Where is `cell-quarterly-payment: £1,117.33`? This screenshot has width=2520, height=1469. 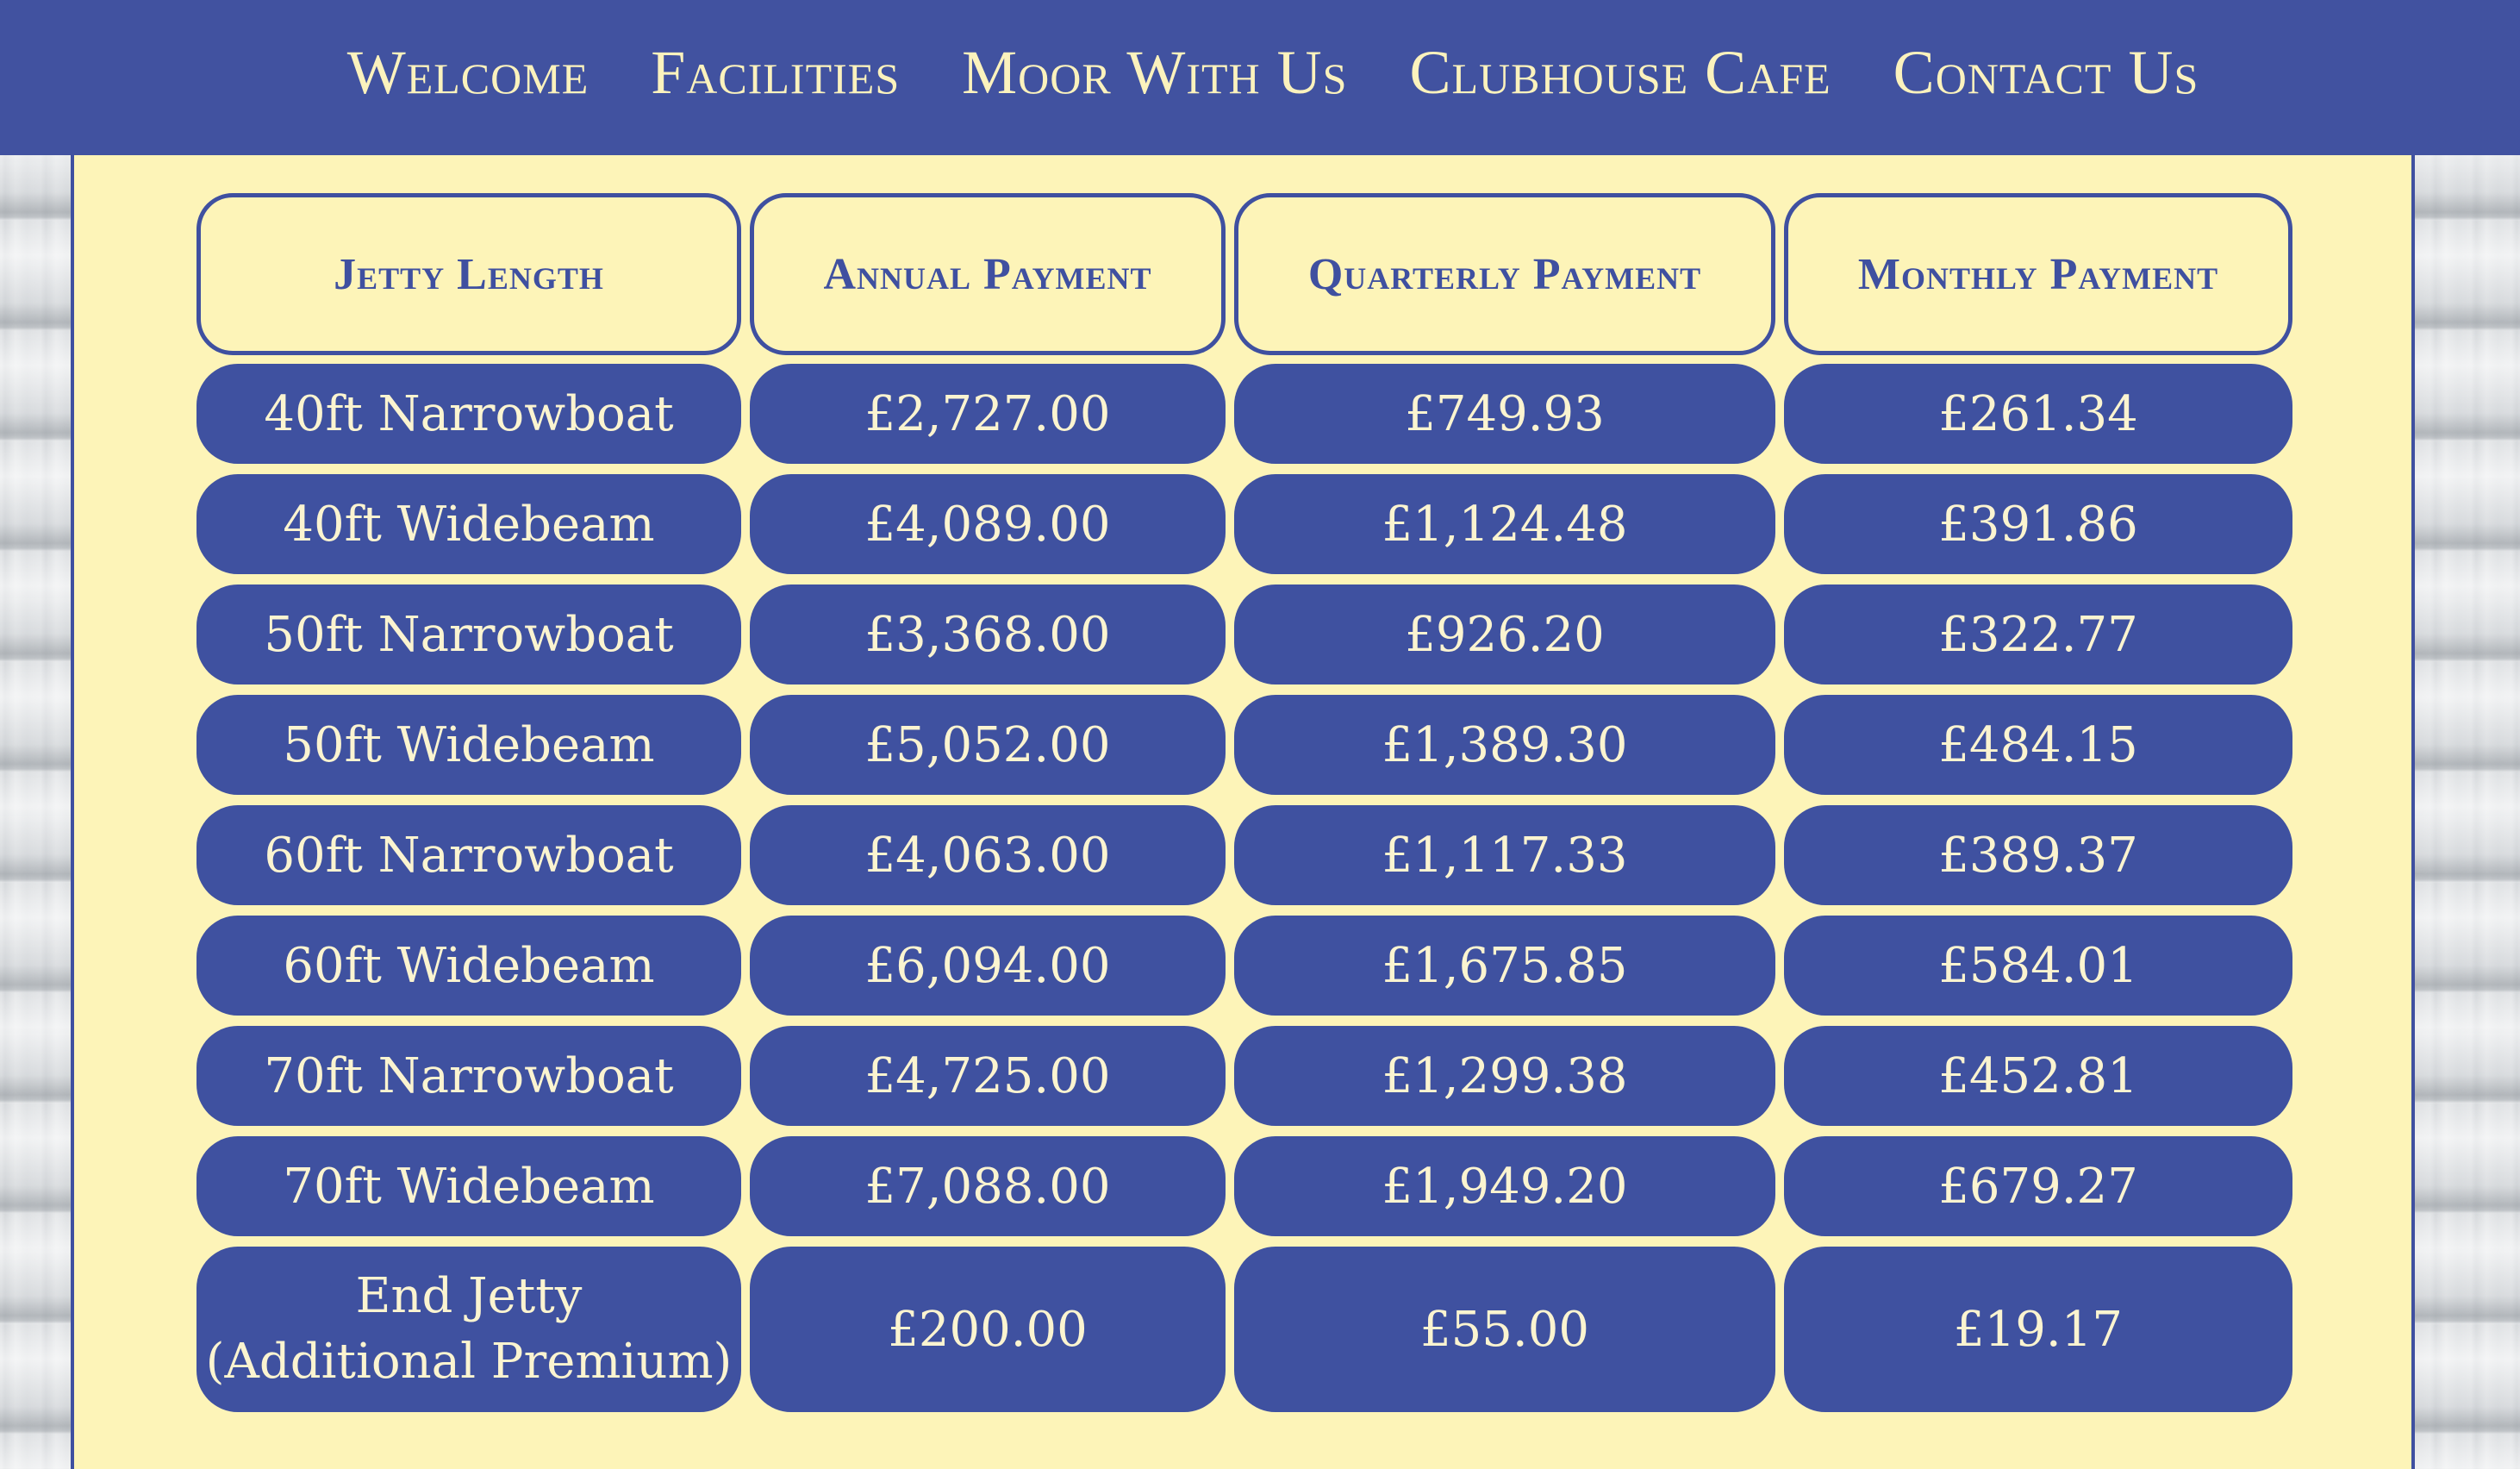 cell-quarterly-payment: £1,117.33 is located at coordinates (1504, 855).